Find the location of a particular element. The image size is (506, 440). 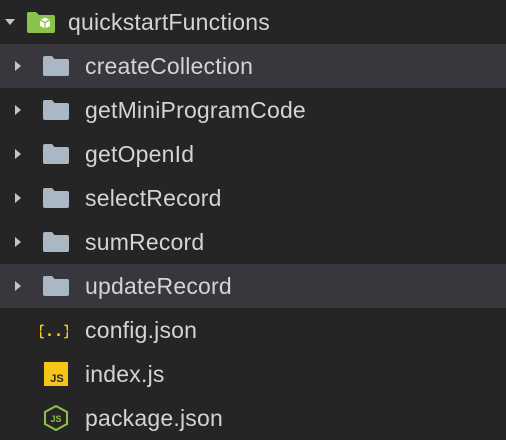

tree-item-label: sumRecord is located at coordinates (145, 242).